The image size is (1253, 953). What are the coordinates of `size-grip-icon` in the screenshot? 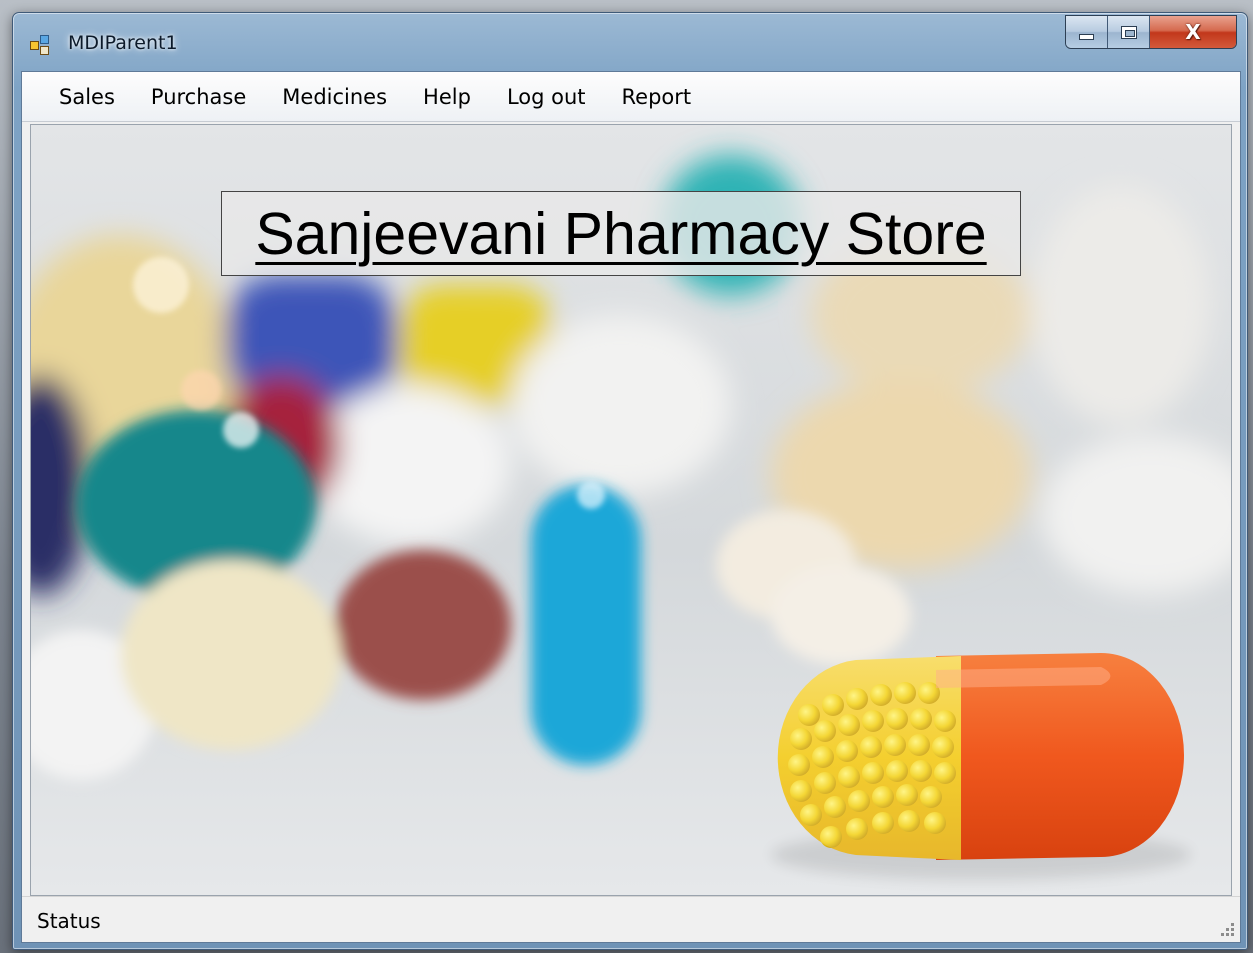 It's located at (1226, 928).